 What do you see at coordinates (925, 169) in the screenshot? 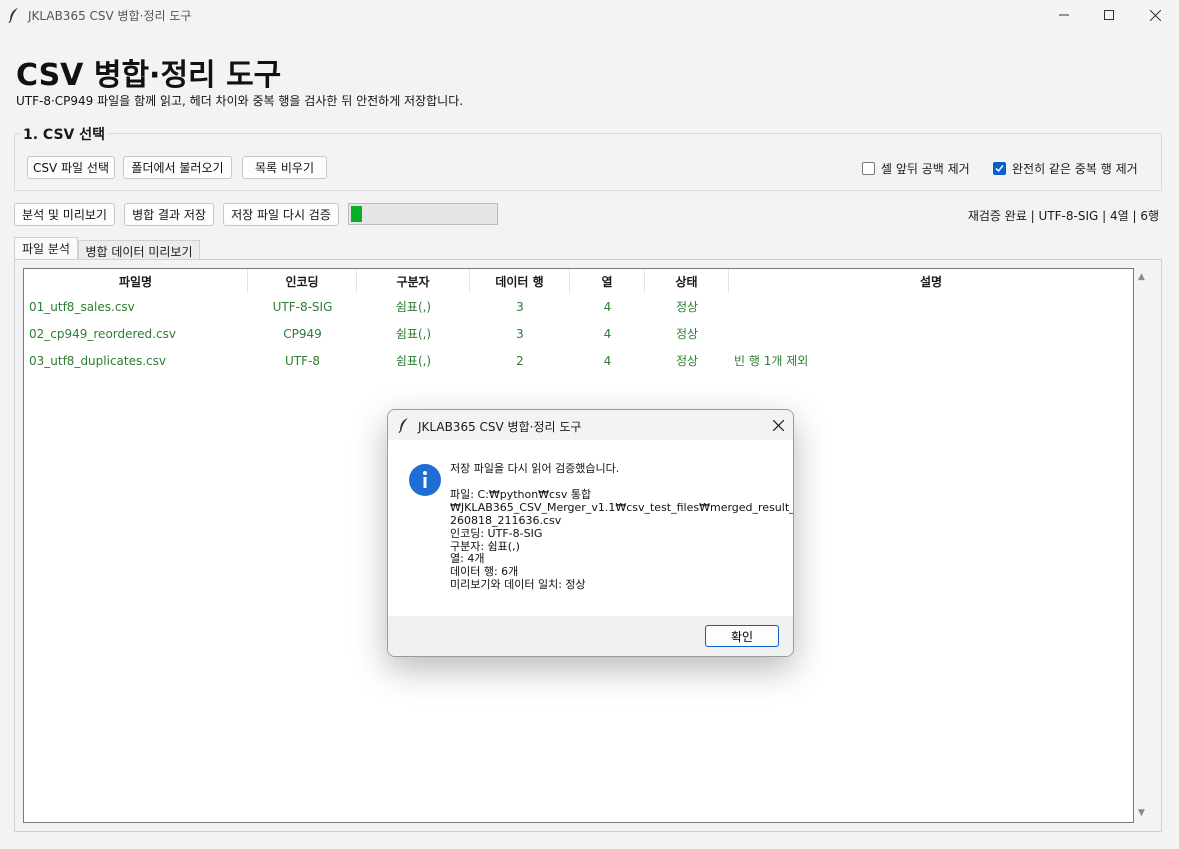
I see `trim-spaces-label: 셀 앞뒤 공백 제거` at bounding box center [925, 169].